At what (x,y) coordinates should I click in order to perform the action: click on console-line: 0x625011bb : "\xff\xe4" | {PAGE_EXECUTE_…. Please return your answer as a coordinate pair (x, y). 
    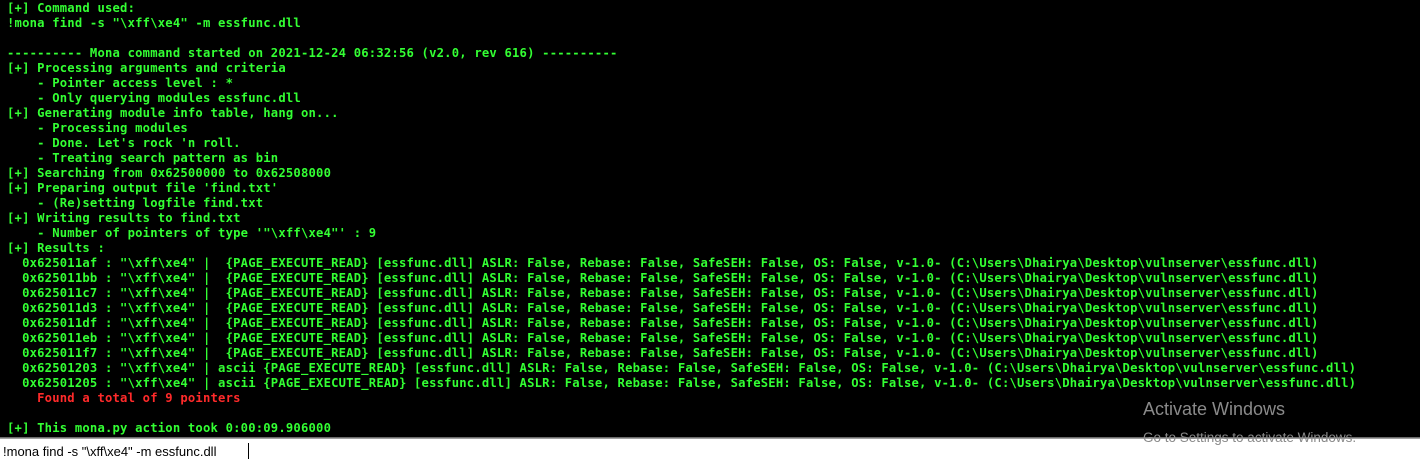
    Looking at the image, I should click on (663, 278).